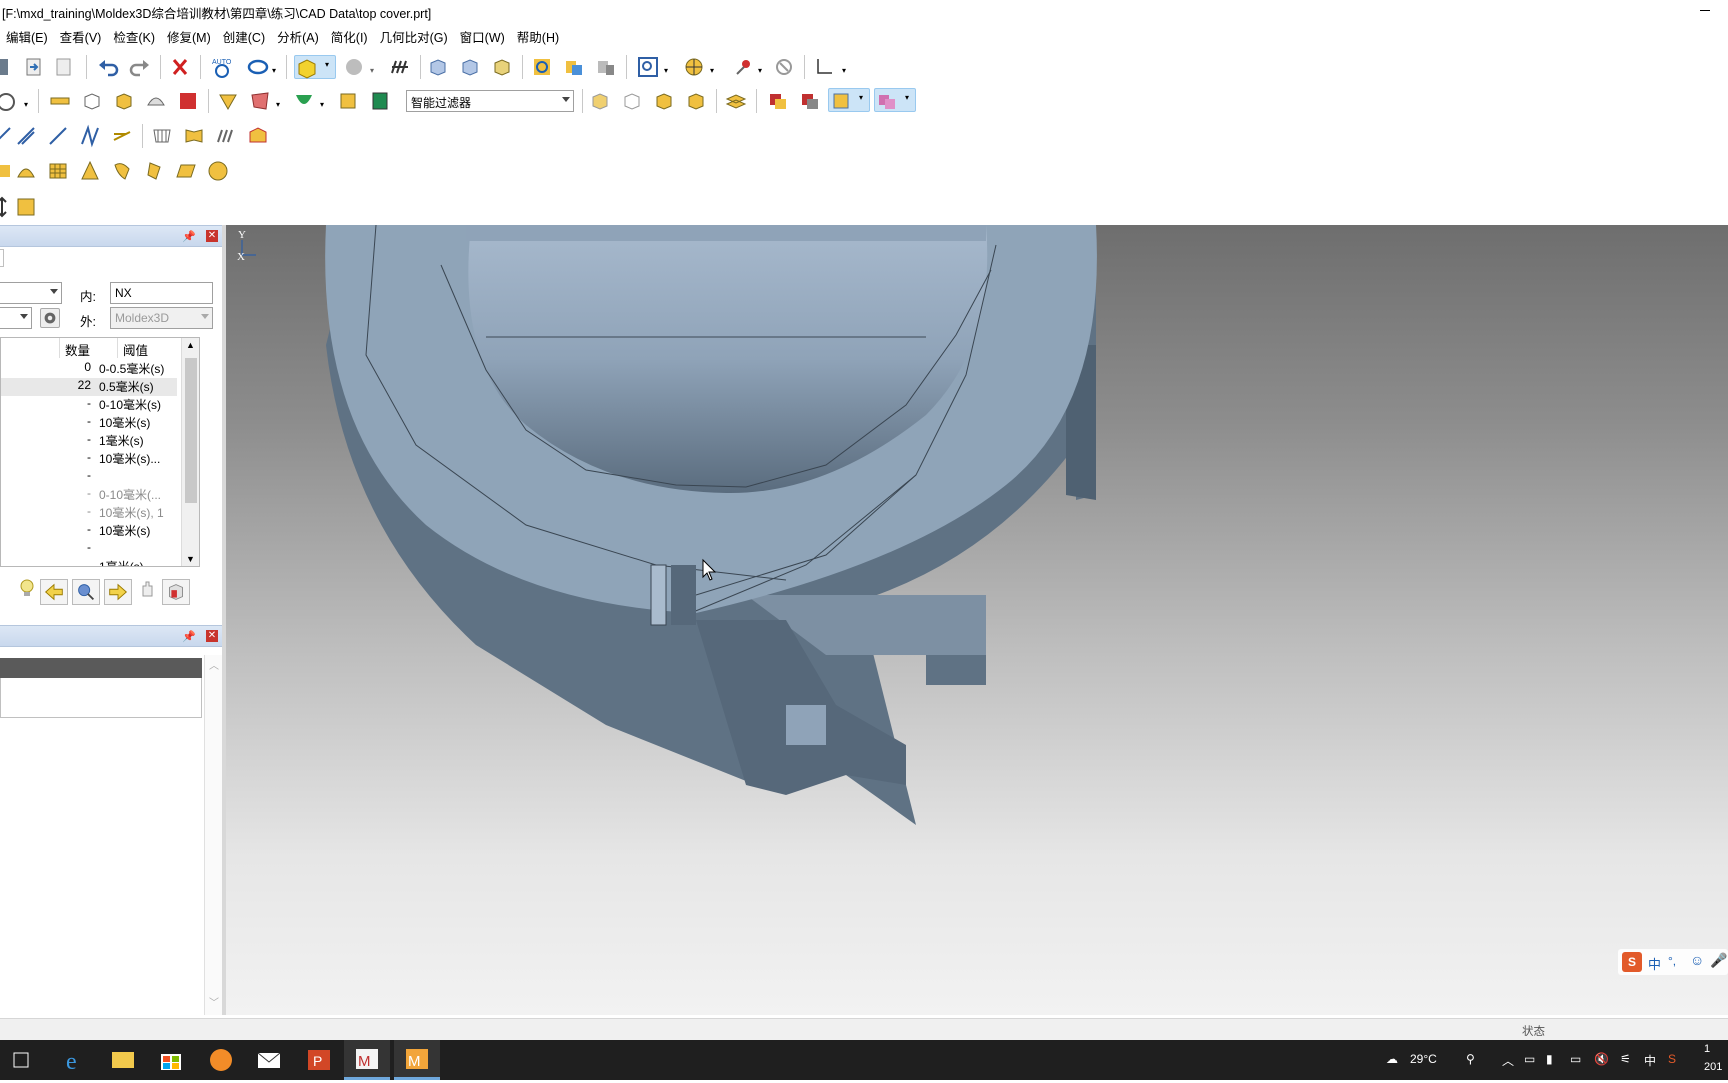 This screenshot has width=1728, height=1083. What do you see at coordinates (221, 1060) in the screenshot?
I see `browser-icon` at bounding box center [221, 1060].